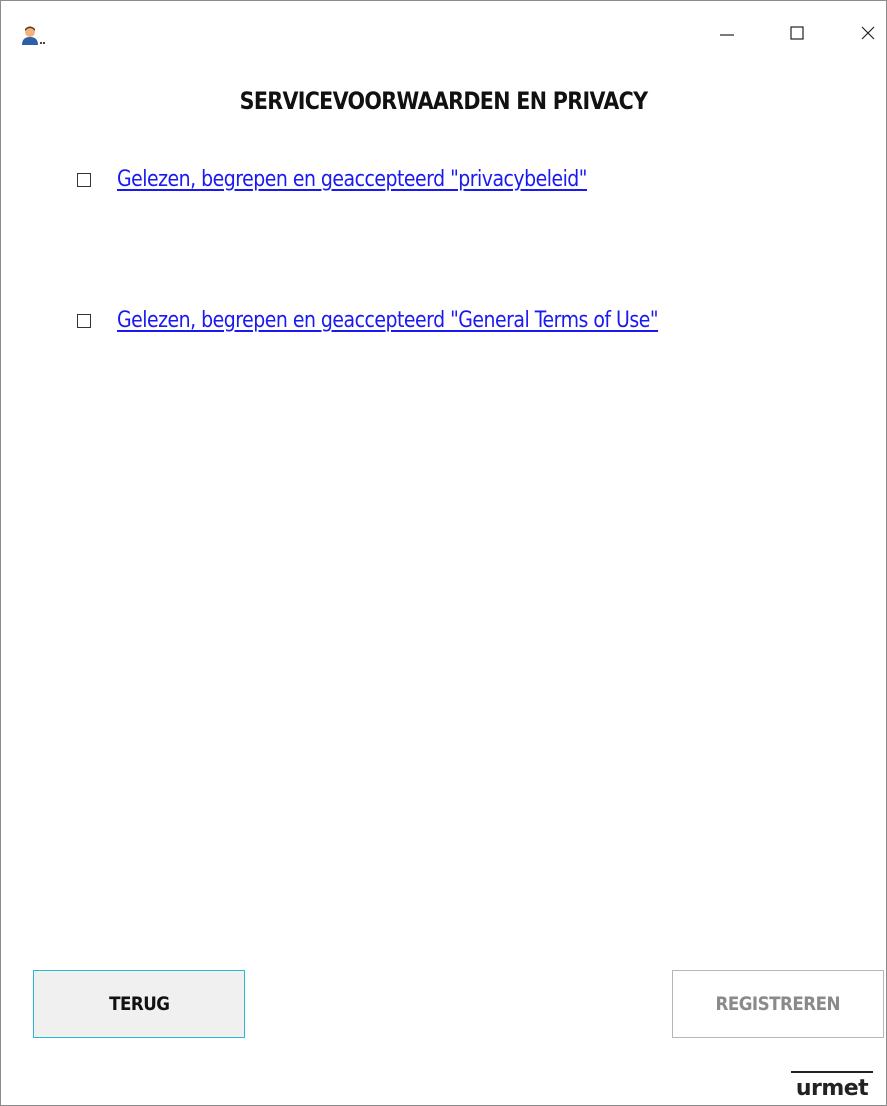 The height and width of the screenshot is (1106, 887). I want to click on back-button: TERUG, so click(139, 1004).